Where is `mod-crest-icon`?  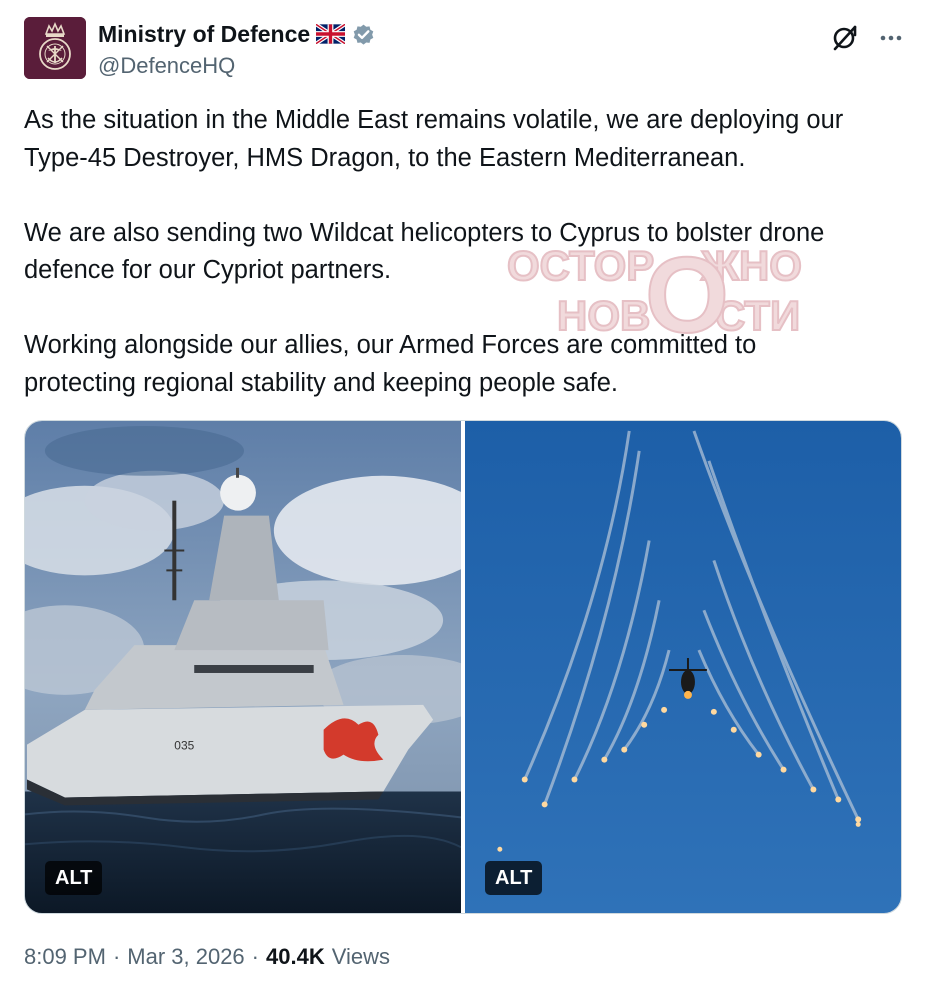 mod-crest-icon is located at coordinates (55, 48).